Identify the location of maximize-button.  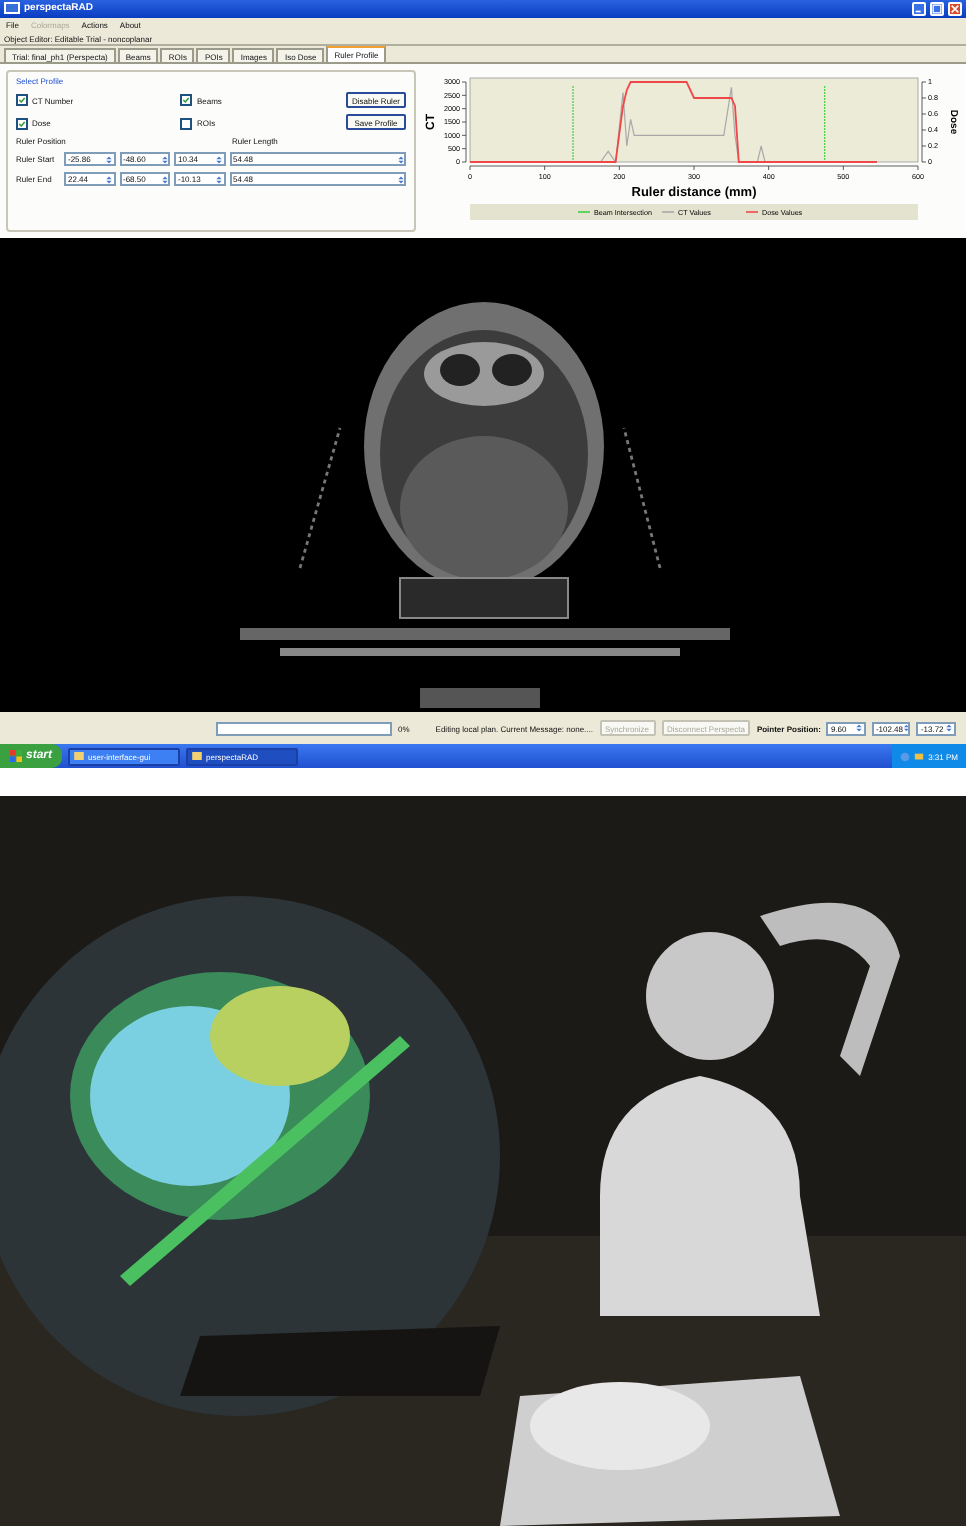
(937, 8).